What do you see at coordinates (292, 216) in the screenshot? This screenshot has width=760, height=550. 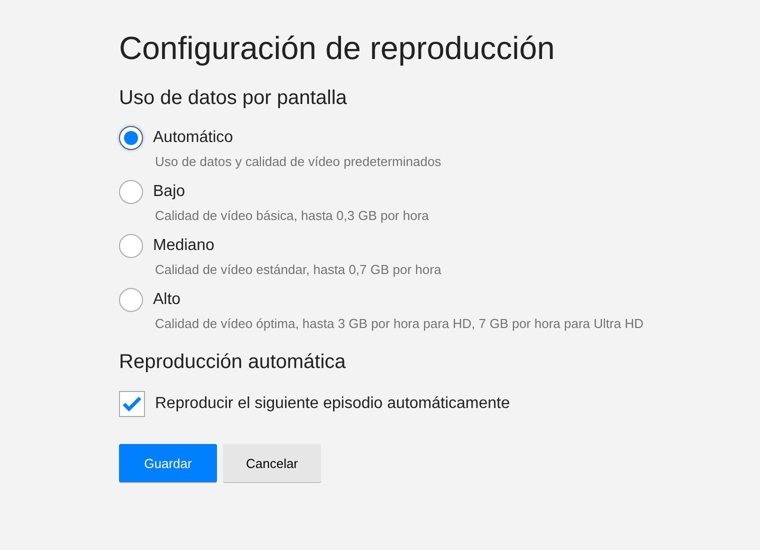 I see `option-description: Calidad de vídeo básica, hasta 0,3 GB por hora` at bounding box center [292, 216].